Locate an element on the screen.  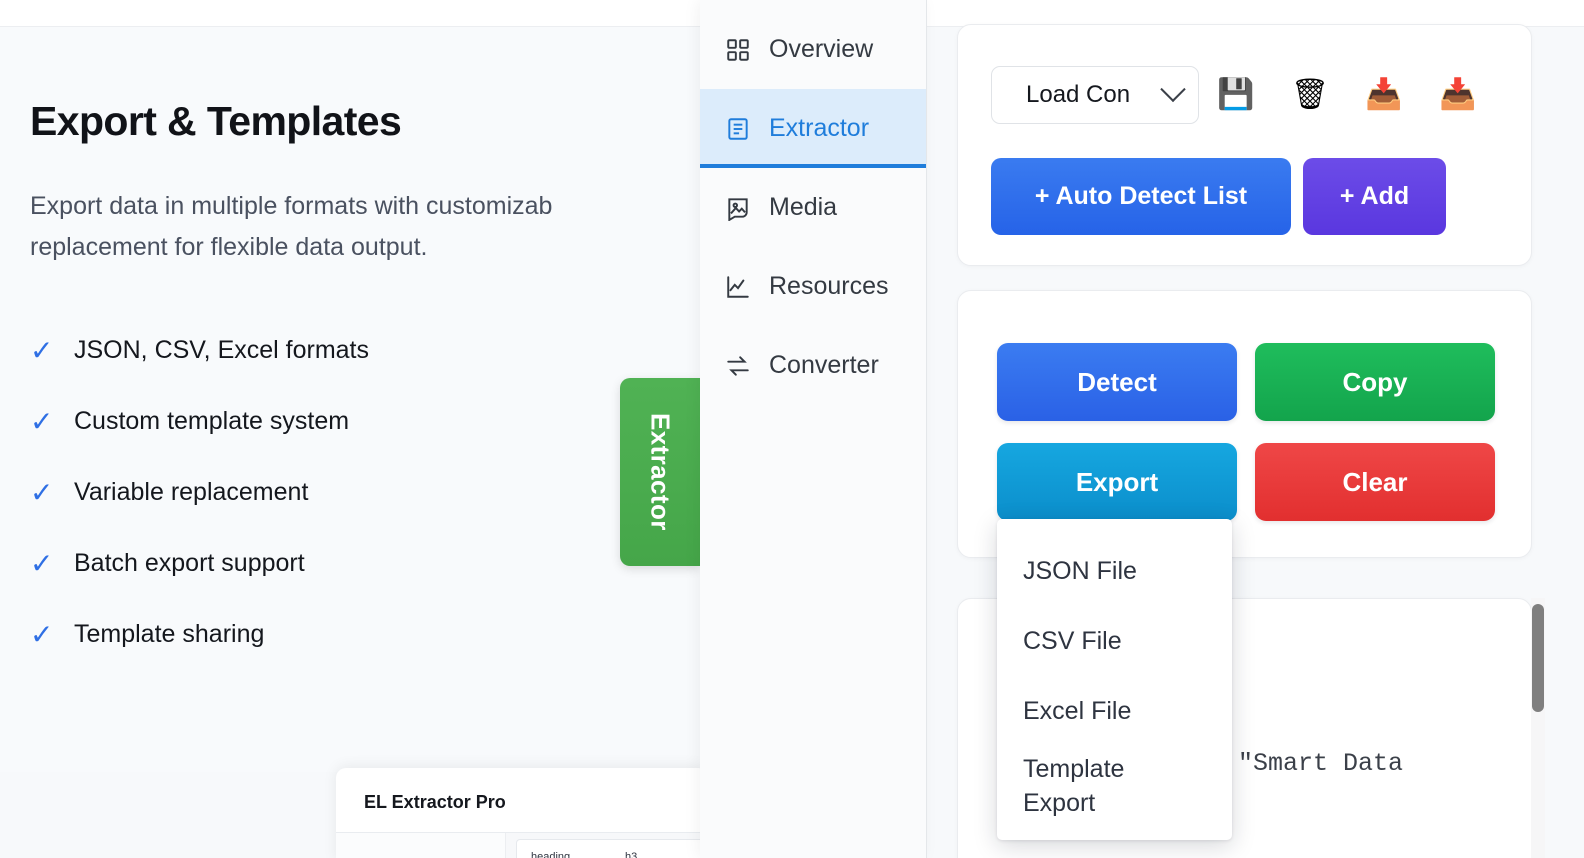
list-item: ✓ JSON, CSV, Excel formats is located at coordinates (365, 350).